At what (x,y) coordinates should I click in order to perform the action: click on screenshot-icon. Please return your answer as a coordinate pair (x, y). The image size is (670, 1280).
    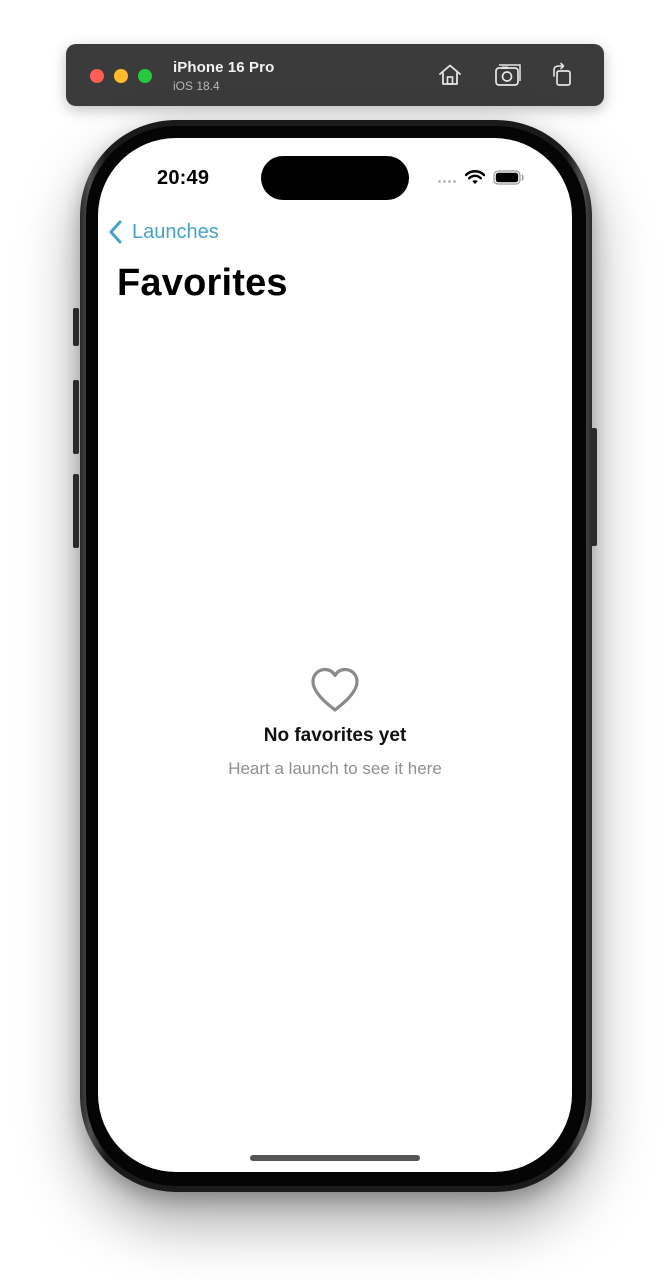
    Looking at the image, I should click on (508, 75).